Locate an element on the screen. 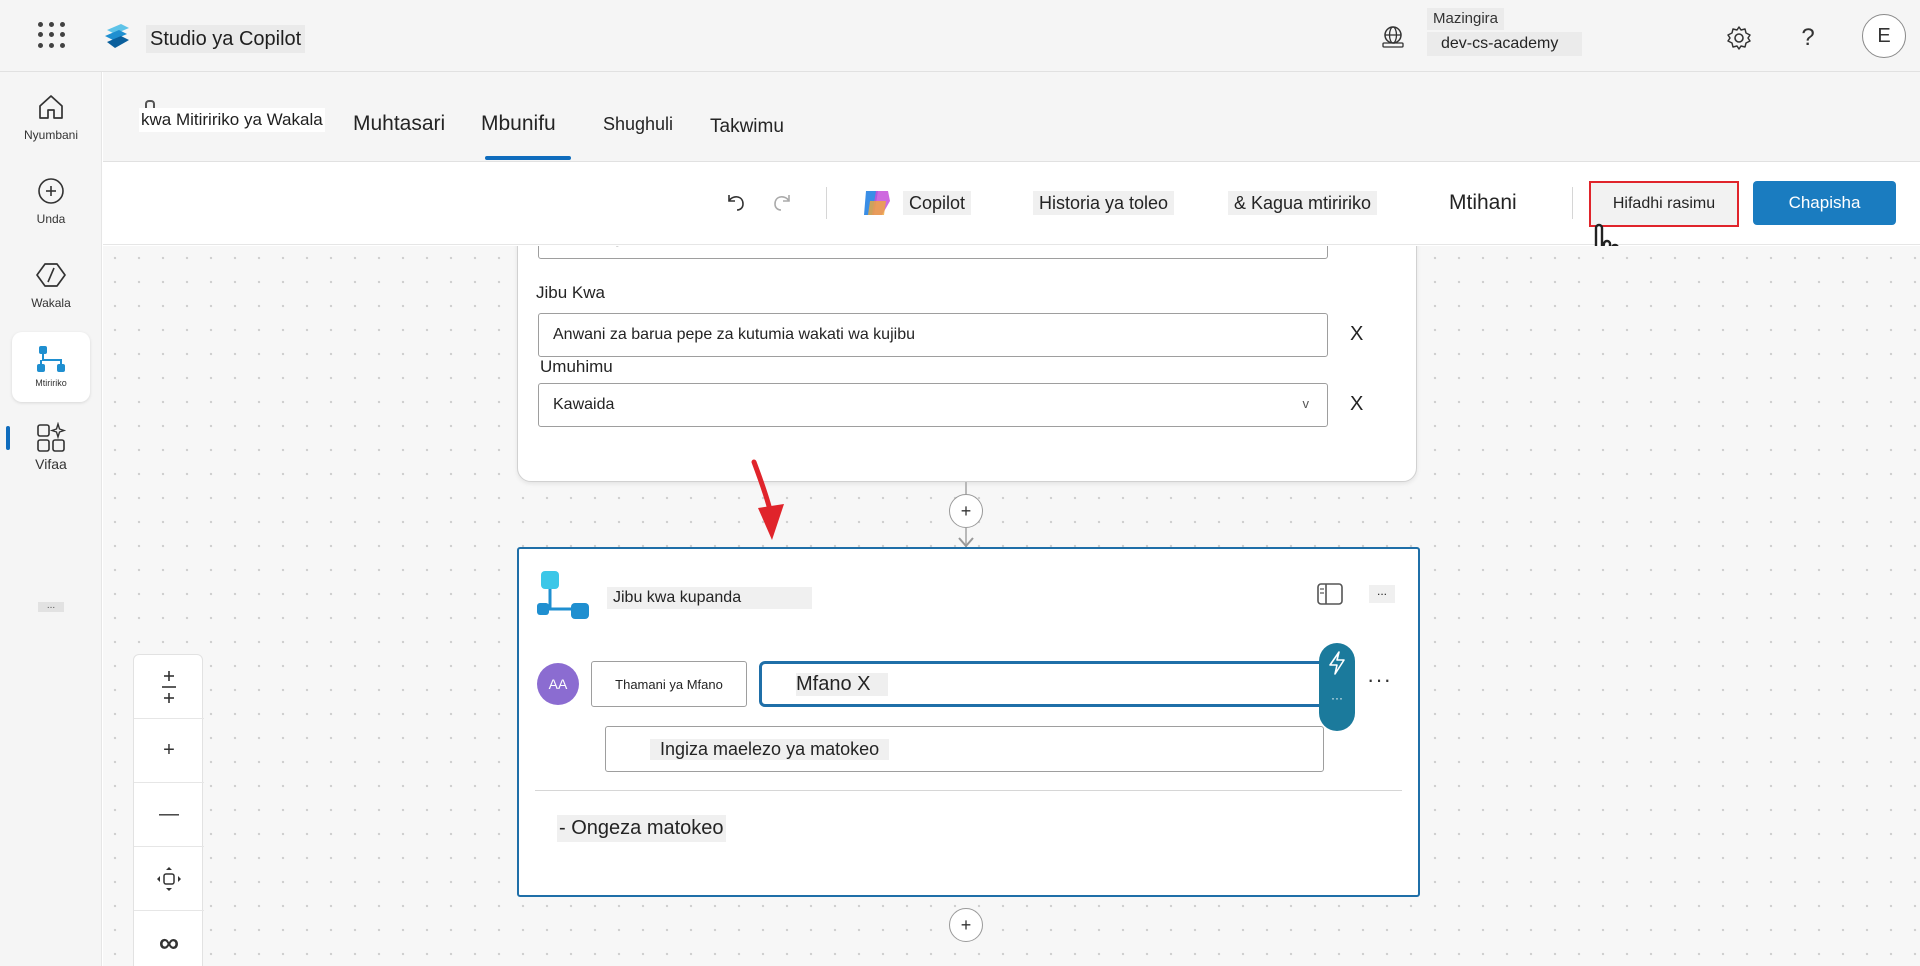 The image size is (1920, 966). copilot-button: Copilot is located at coordinates (937, 203).